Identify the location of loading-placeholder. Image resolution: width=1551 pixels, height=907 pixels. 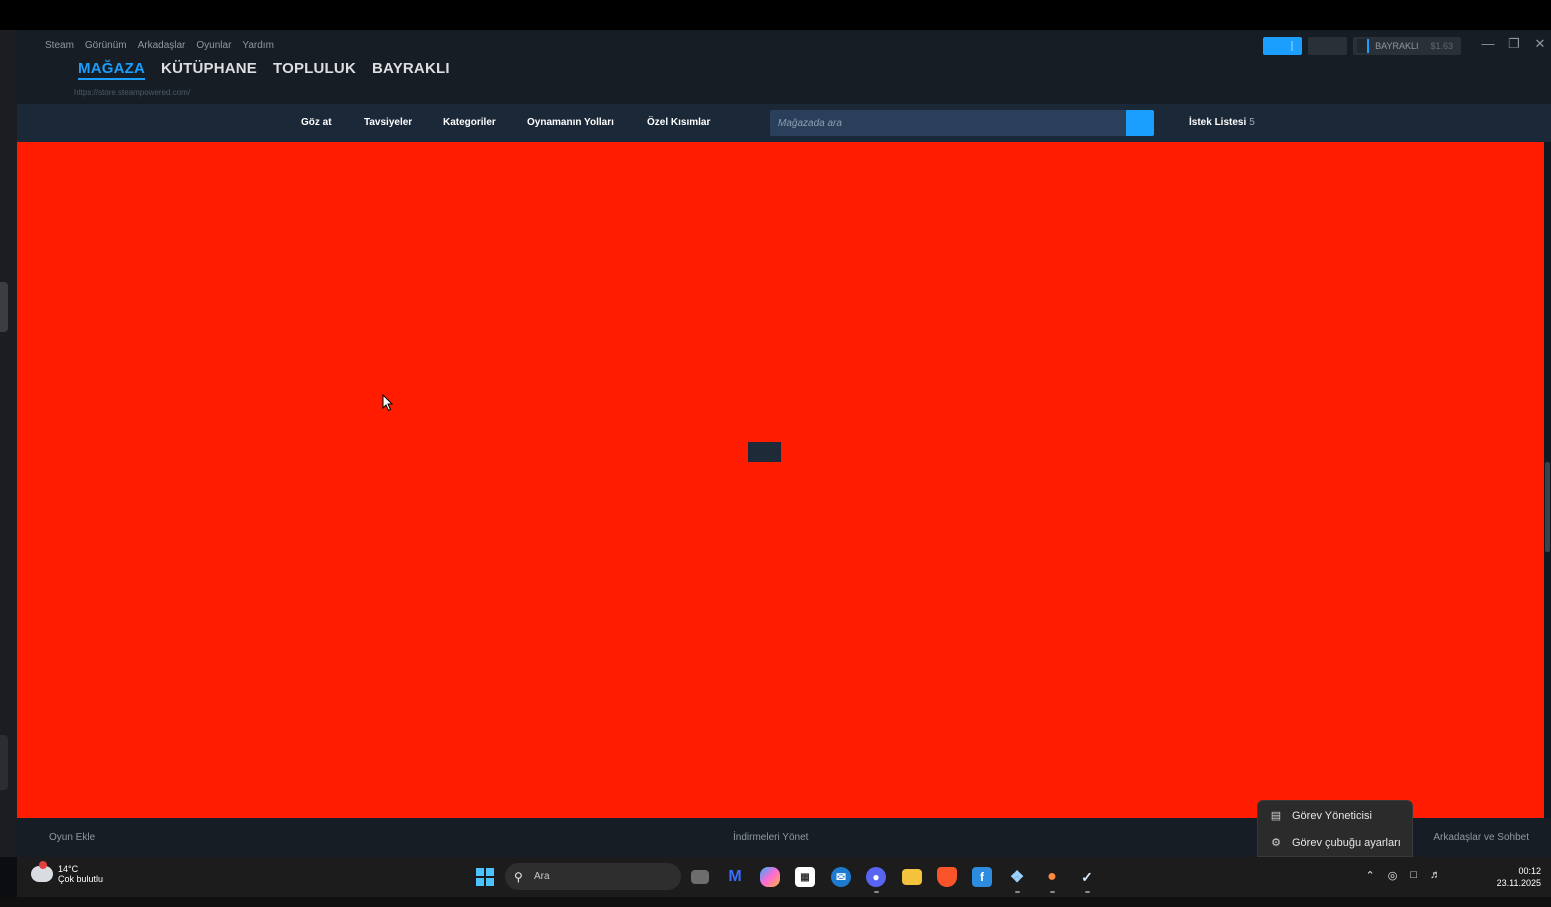
(764, 452).